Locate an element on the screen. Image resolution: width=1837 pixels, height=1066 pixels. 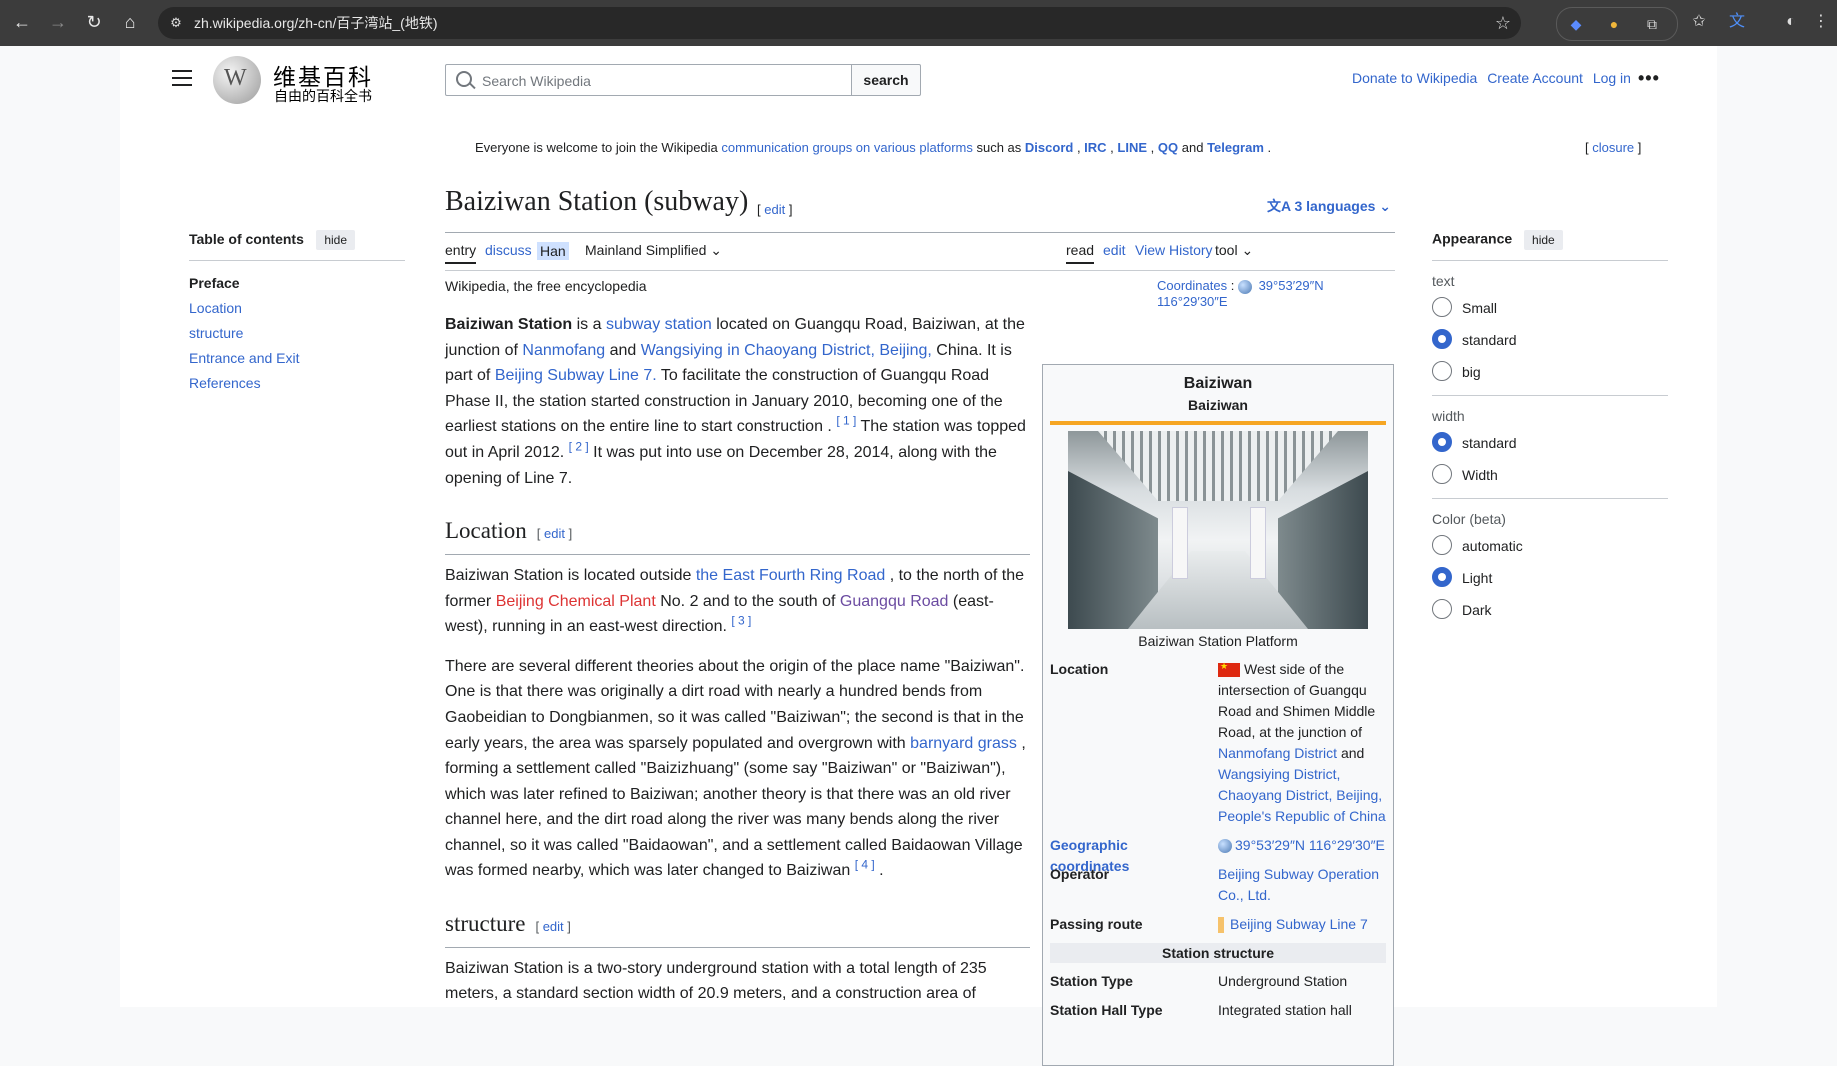
width-standard: standard is located at coordinates (1550, 448).